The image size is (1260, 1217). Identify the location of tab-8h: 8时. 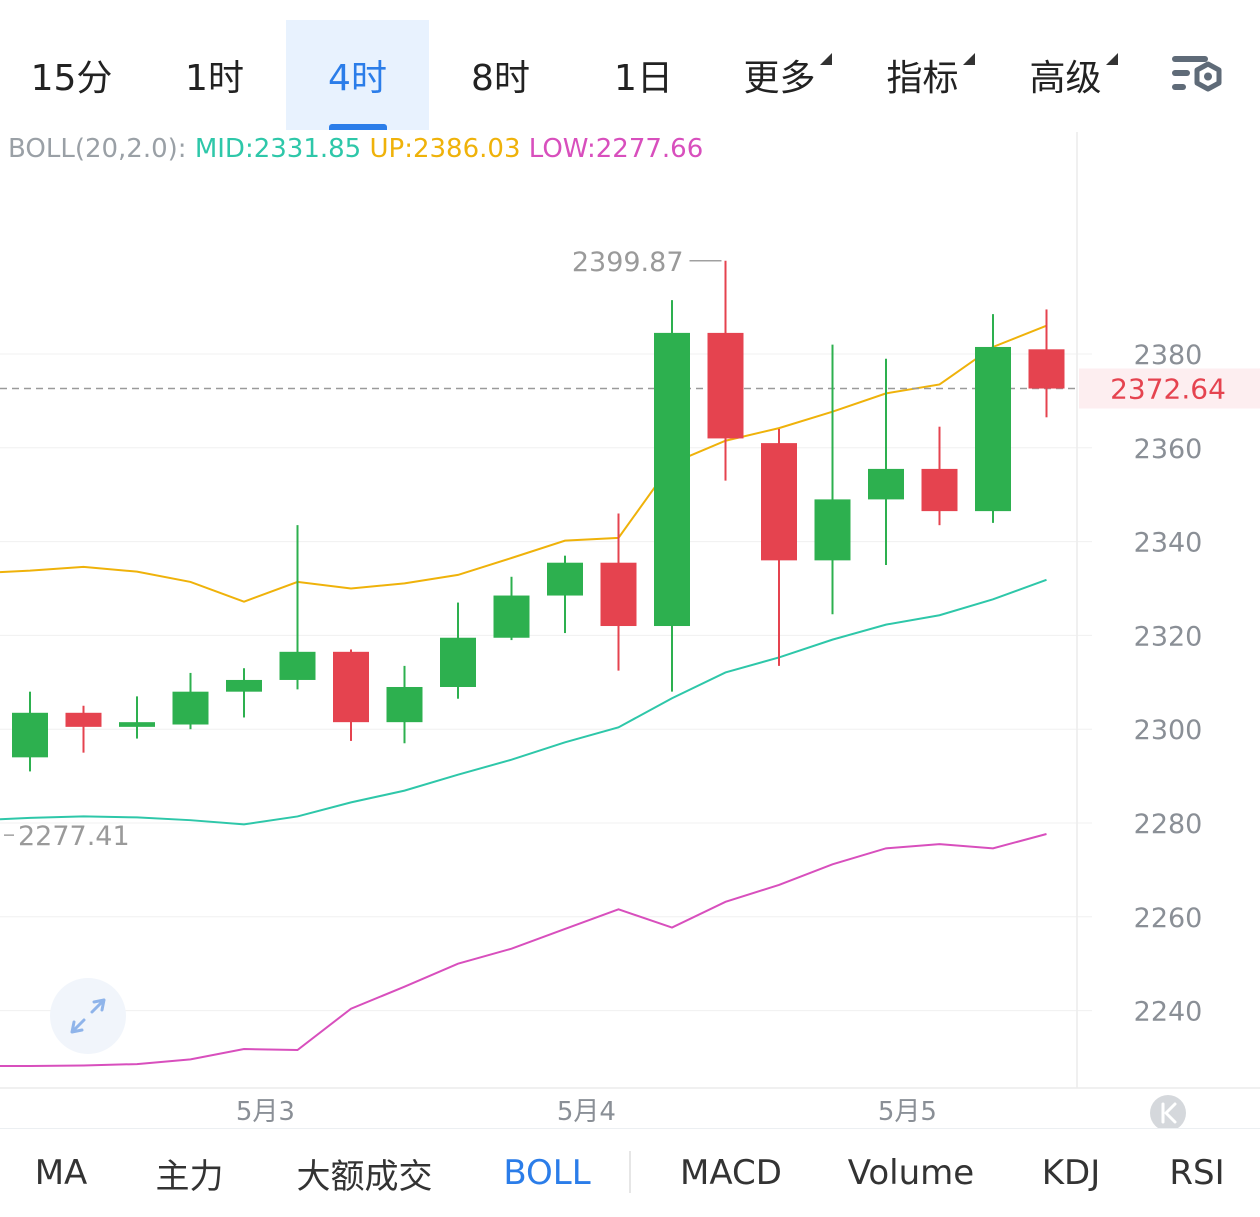
(500, 75).